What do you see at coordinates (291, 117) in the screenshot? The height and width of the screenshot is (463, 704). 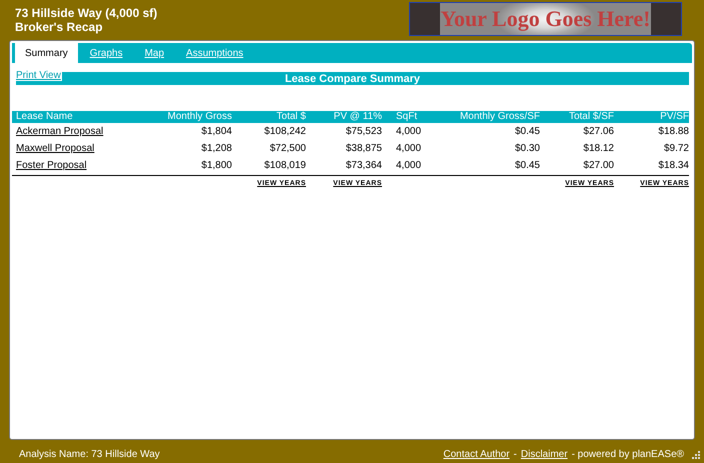 I see `column-header: Total $` at bounding box center [291, 117].